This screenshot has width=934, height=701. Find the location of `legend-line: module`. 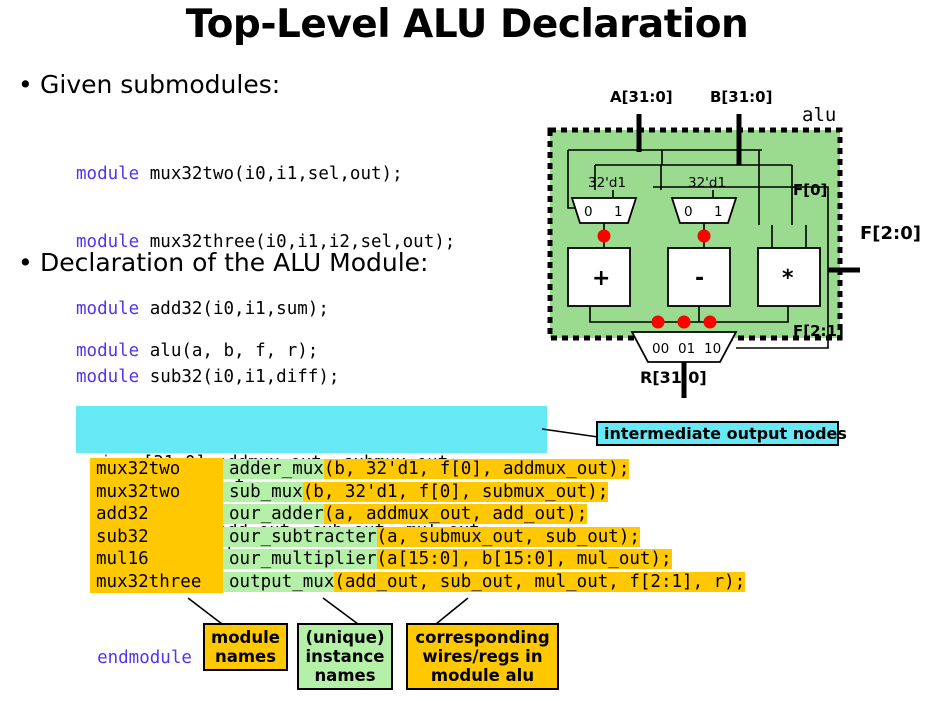

legend-line: module is located at coordinates (245, 637).